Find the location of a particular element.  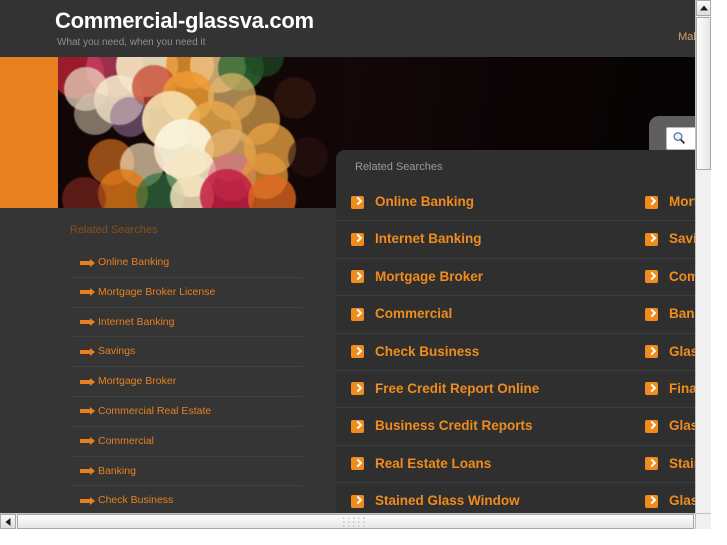

overlay-row: Check BusinessGlass T is located at coordinates (523, 352).